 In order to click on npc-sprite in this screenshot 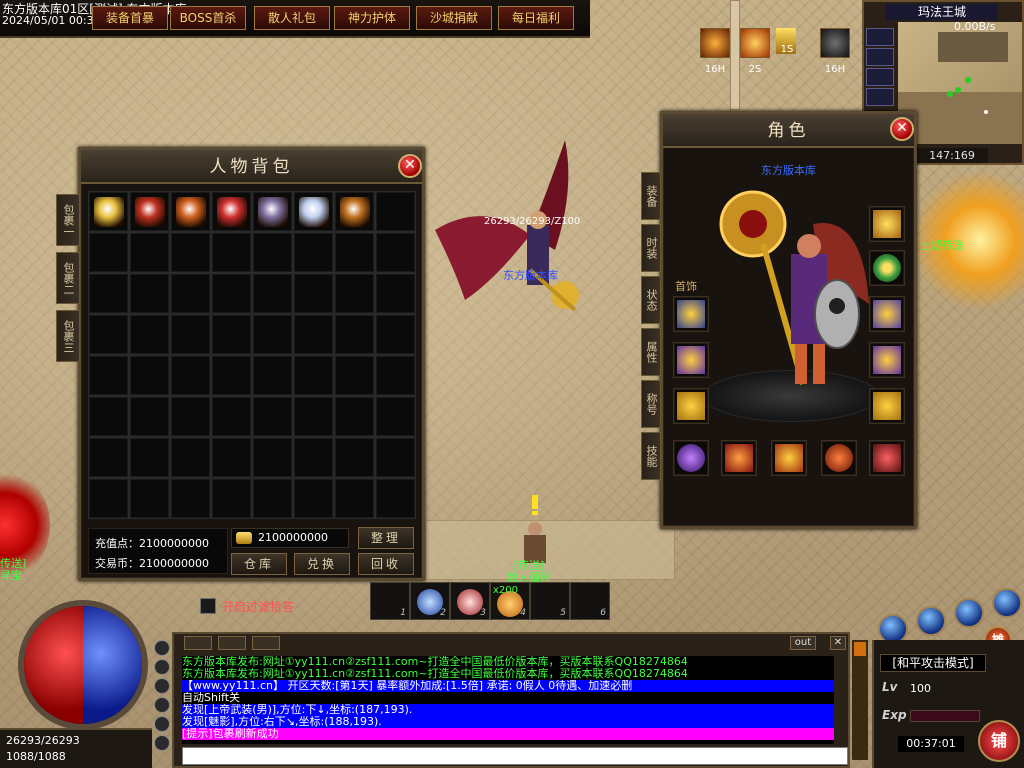, I will do `click(535, 530)`.